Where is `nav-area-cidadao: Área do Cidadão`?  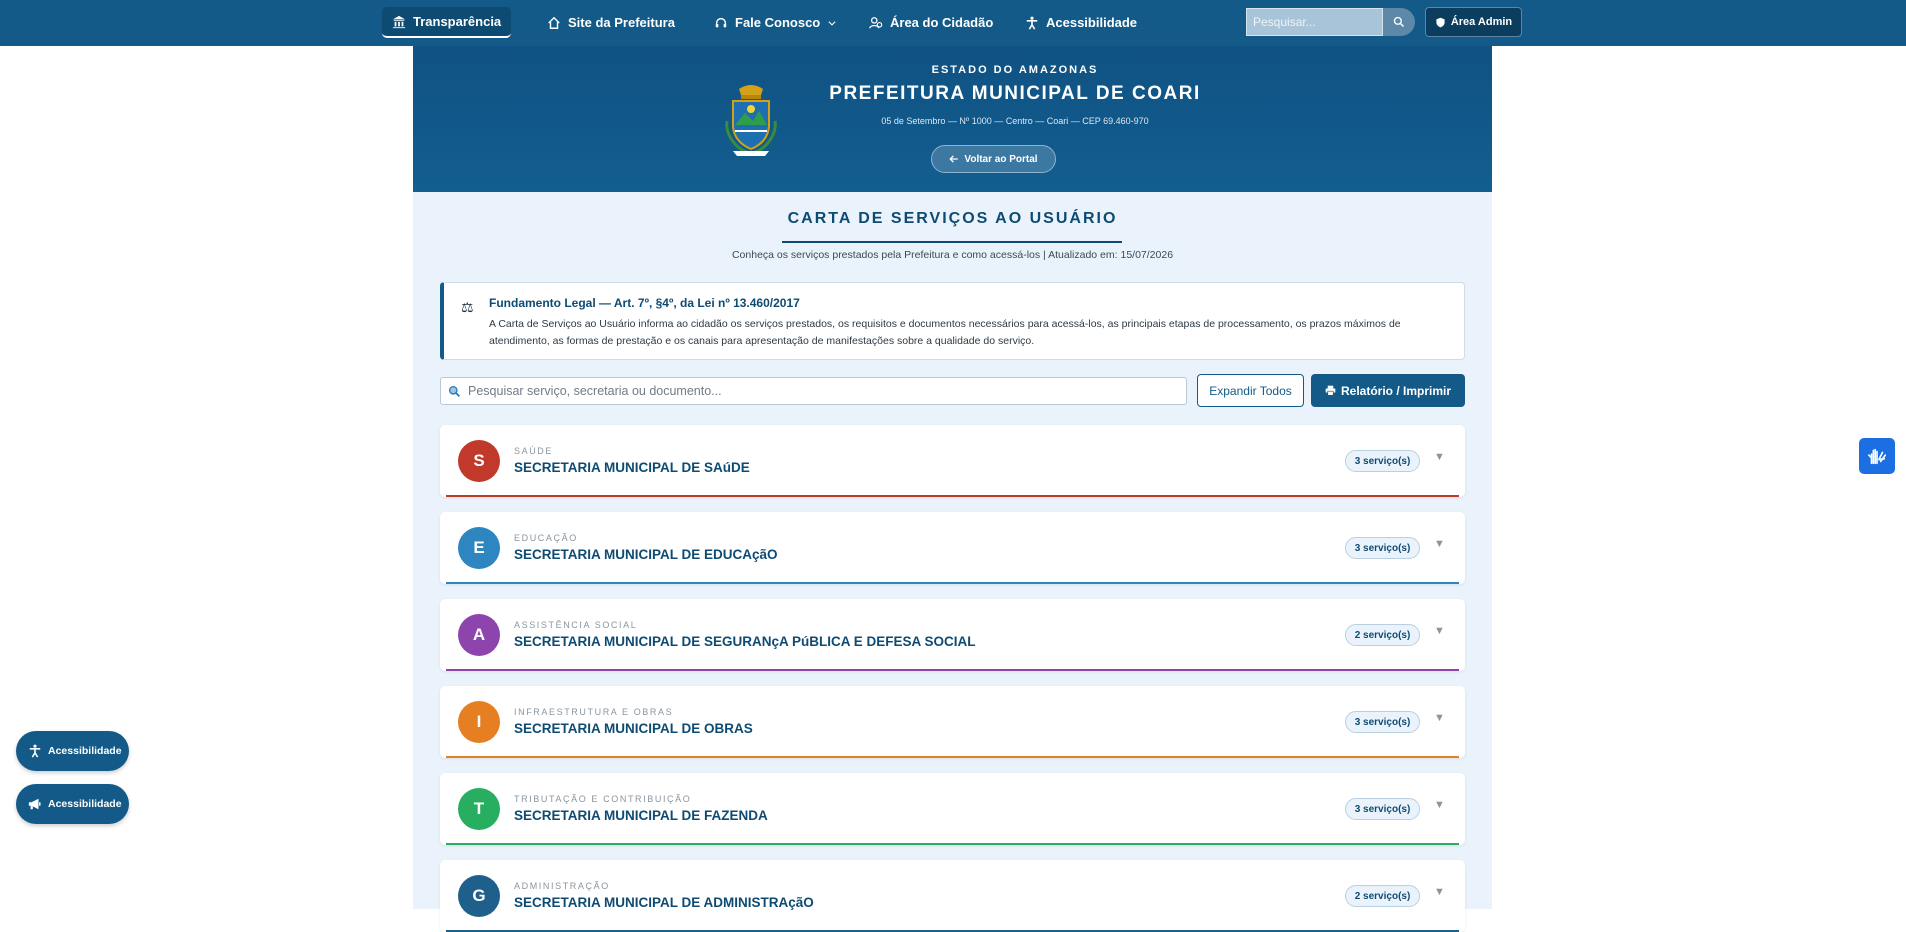
nav-area-cidadao: Área do Cidadão is located at coordinates (931, 22).